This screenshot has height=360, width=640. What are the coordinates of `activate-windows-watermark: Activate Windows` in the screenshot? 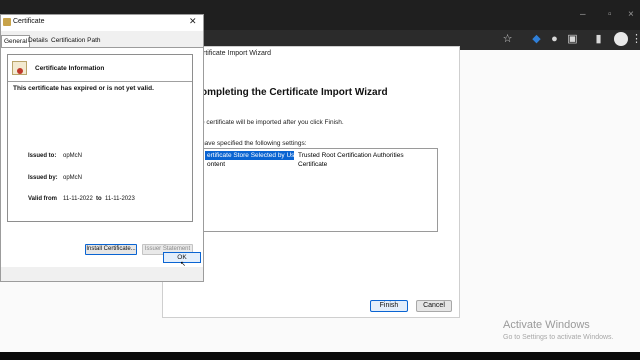 It's located at (546, 325).